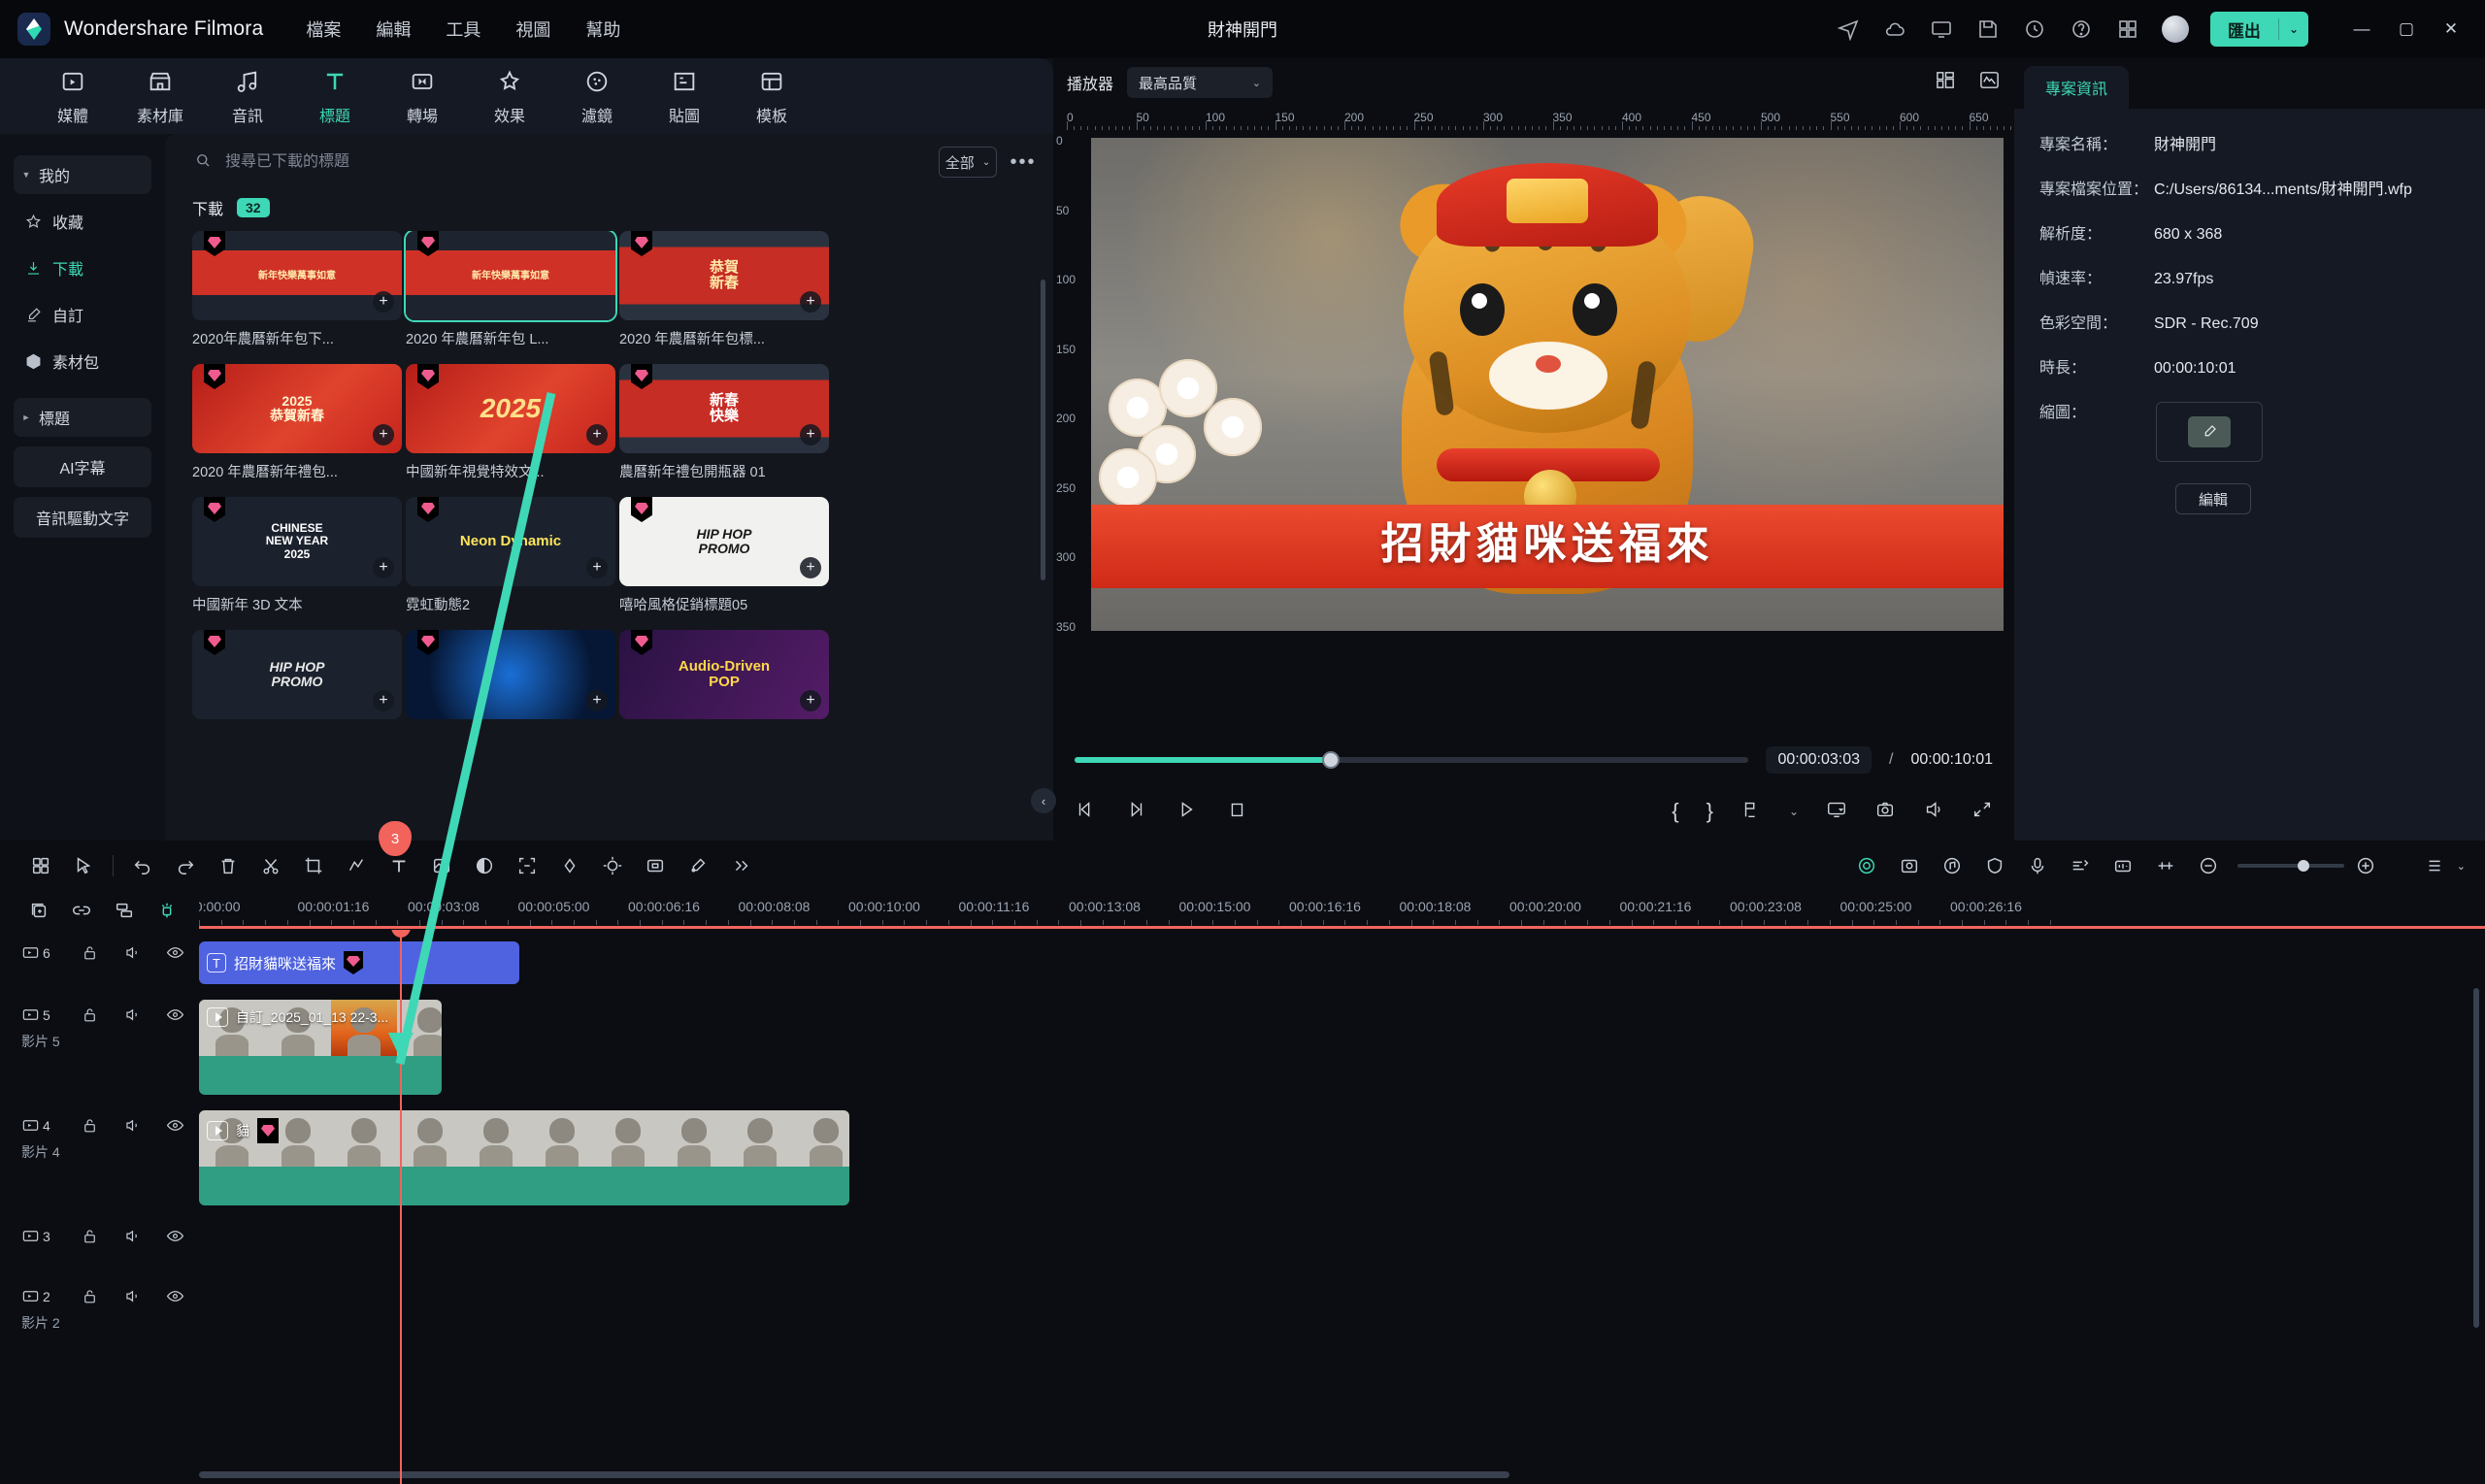  Describe the element at coordinates (335, 96) in the screenshot. I see `tab-titles: 標題` at that location.